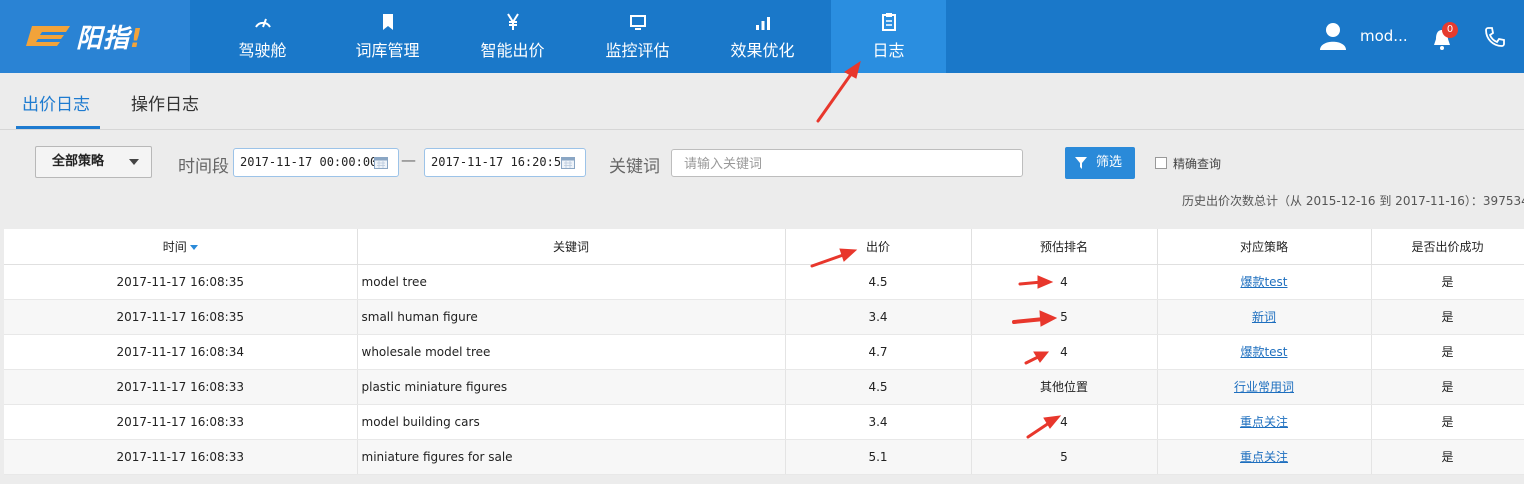 Image resolution: width=1524 pixels, height=484 pixels. Describe the element at coordinates (109, 39) in the screenshot. I see `logo-text: 阳指!` at that location.